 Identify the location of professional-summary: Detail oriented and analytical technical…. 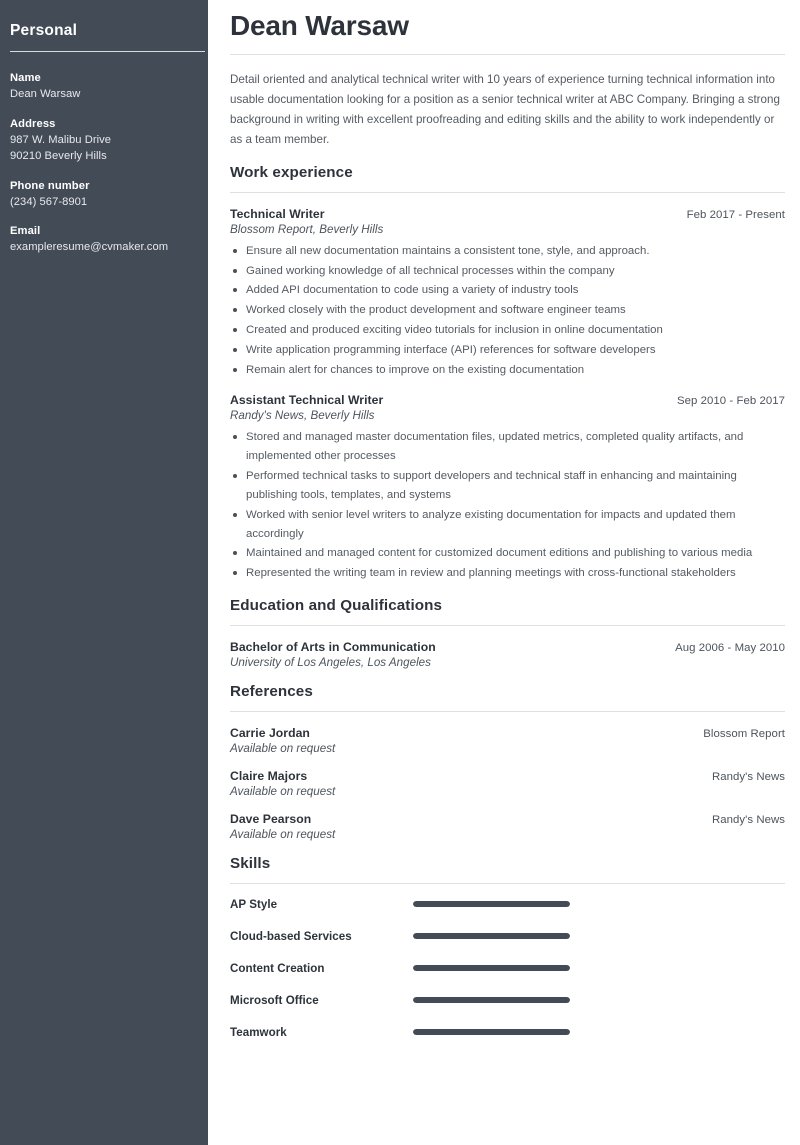
(505, 109).